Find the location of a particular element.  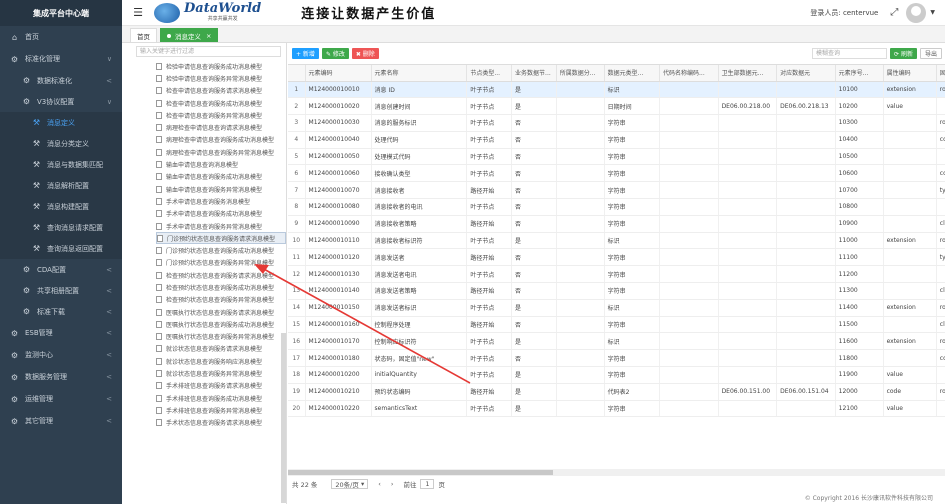

delete-button: ✖ 删除 is located at coordinates (365, 53).